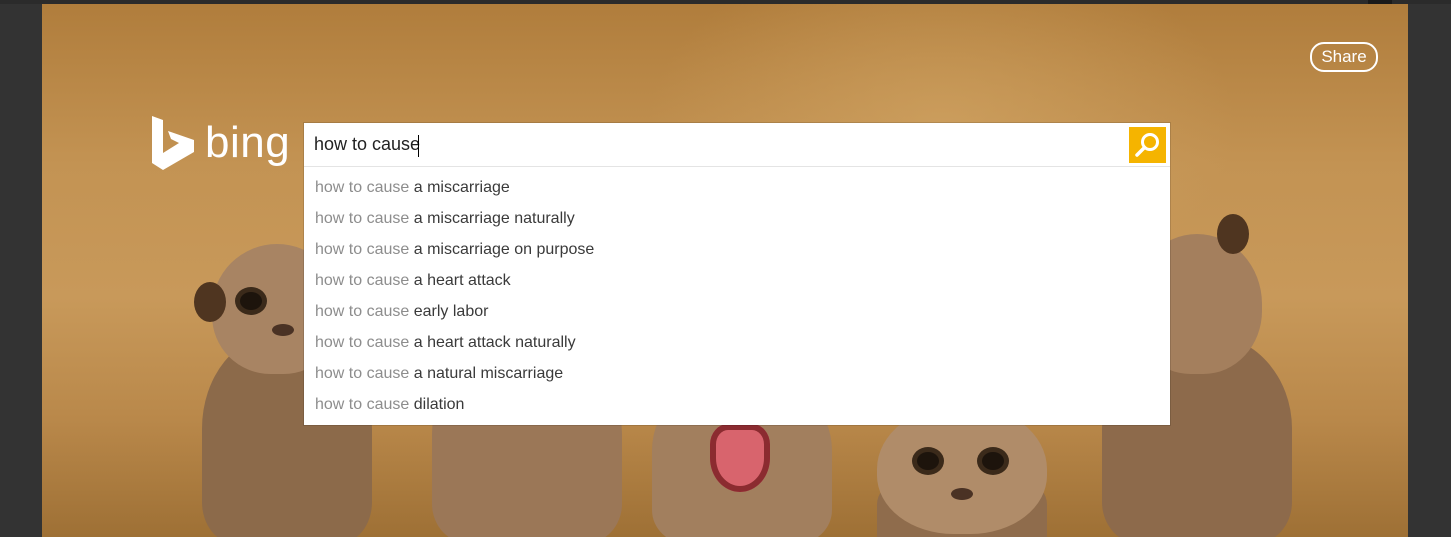 This screenshot has width=1451, height=537. Describe the element at coordinates (737, 311) in the screenshot. I see `suggestion-item: how to cause early labor` at that location.